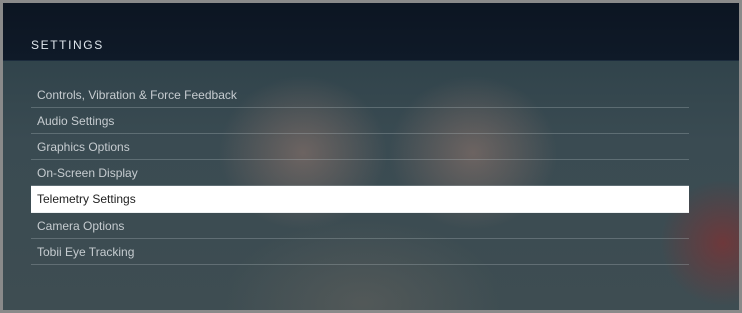  What do you see at coordinates (67, 45) in the screenshot?
I see `page-title: SETTINGS` at bounding box center [67, 45].